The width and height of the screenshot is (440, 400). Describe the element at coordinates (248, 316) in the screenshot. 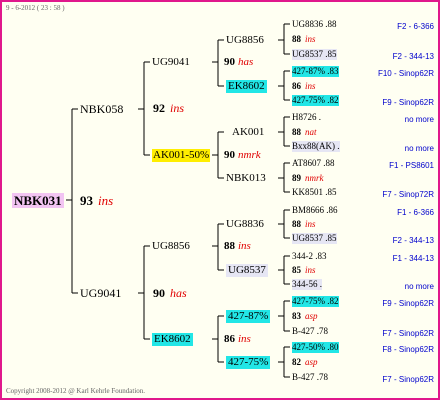

I see `dds-name: 427-87%` at that location.